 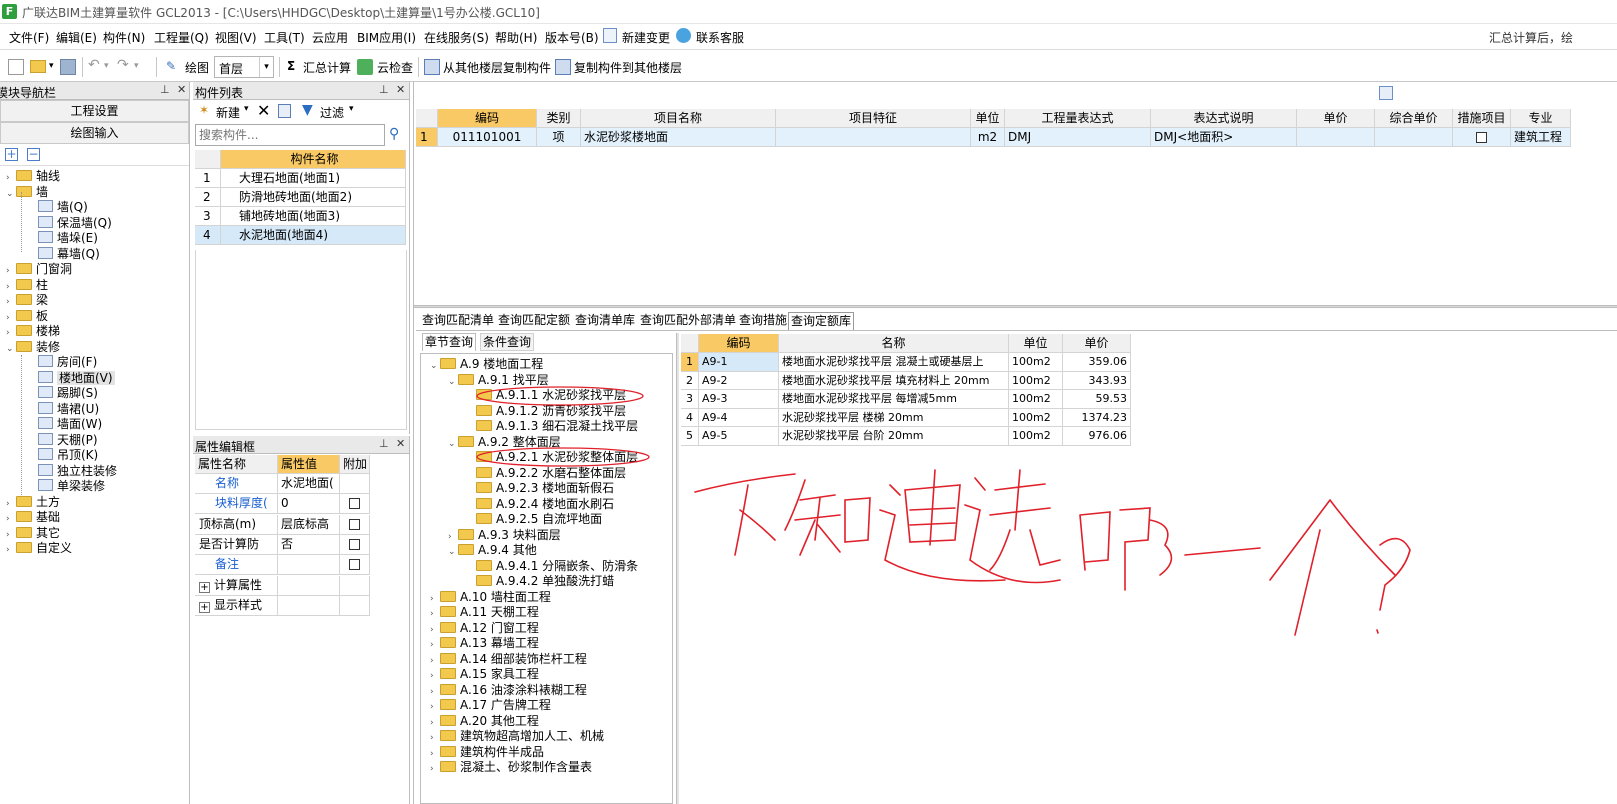 I want to click on nav-tree-item: 墙裙(U), so click(x=68, y=409).